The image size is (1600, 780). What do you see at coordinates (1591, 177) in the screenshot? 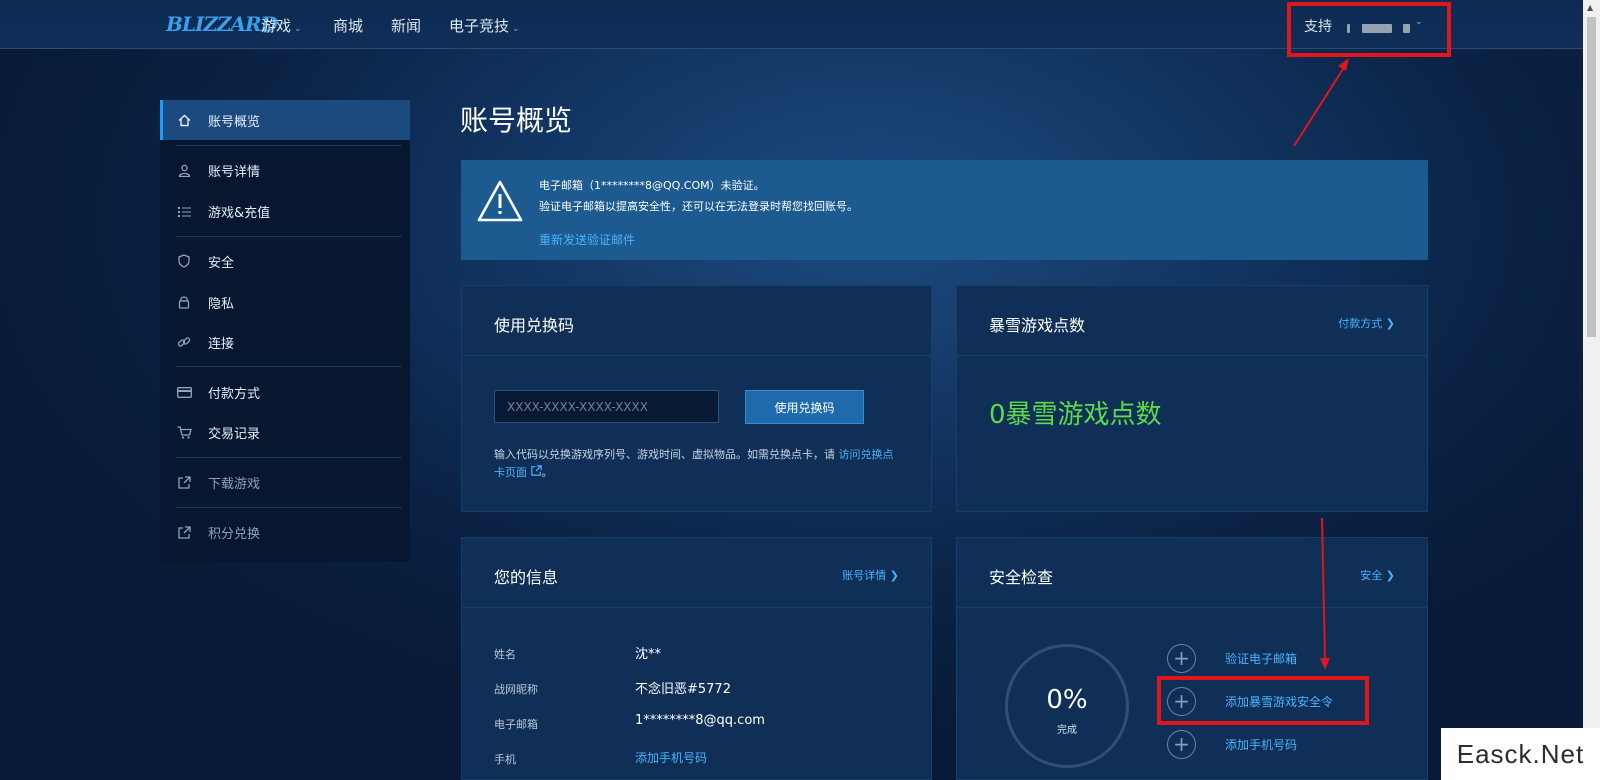
I see `scrollbar-thumb` at bounding box center [1591, 177].